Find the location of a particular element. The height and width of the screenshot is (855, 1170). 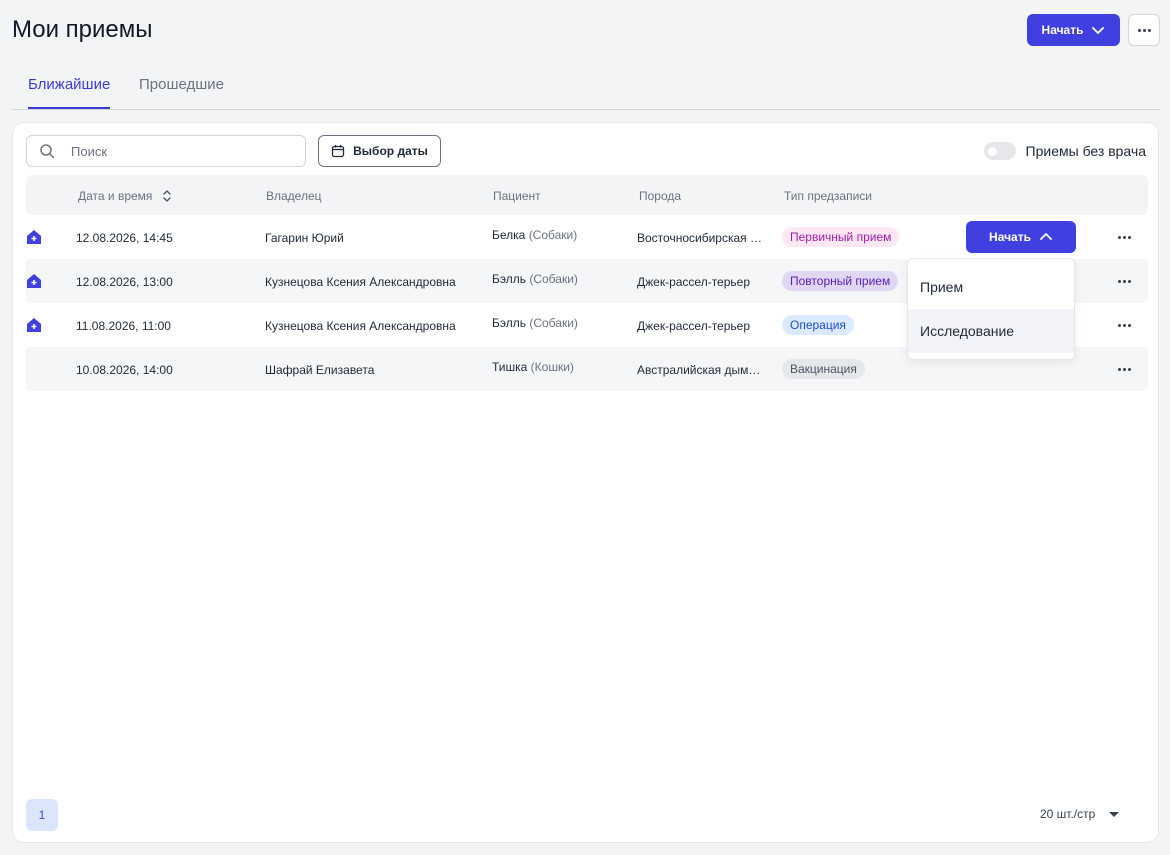

search-input is located at coordinates (171, 151).